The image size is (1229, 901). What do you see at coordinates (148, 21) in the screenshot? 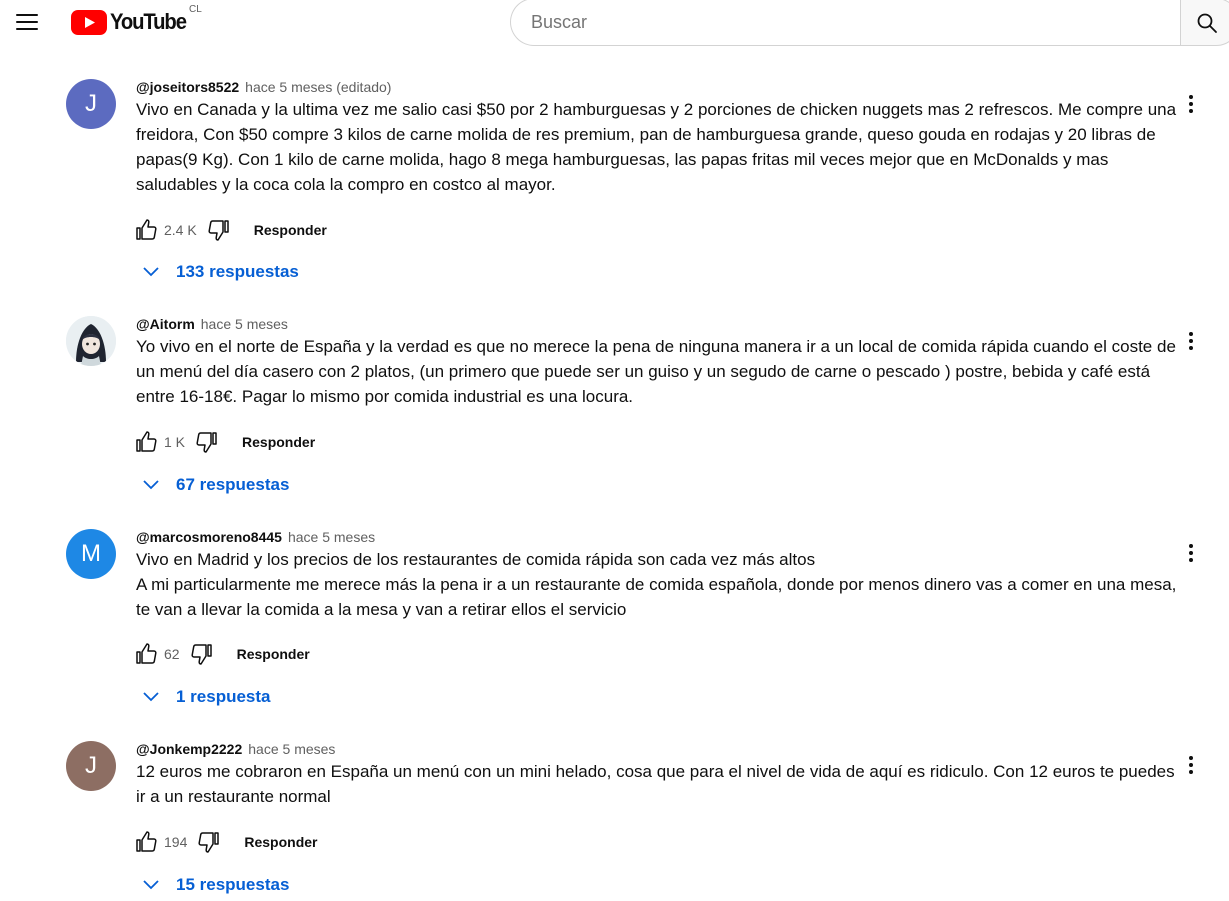
I see `logo-wordmark: YouTube` at bounding box center [148, 21].